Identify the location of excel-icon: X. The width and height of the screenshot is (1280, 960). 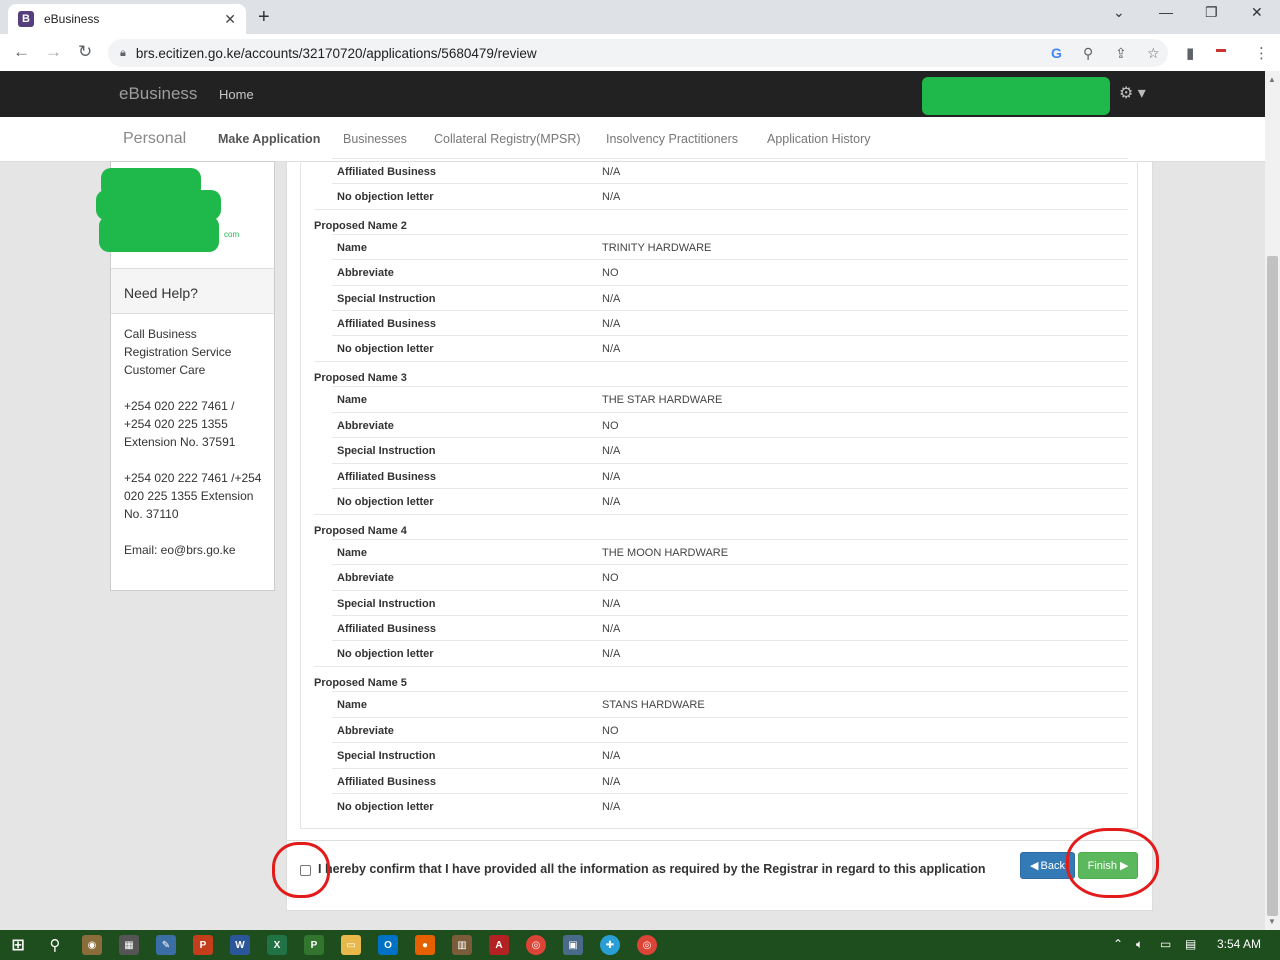
(277, 945).